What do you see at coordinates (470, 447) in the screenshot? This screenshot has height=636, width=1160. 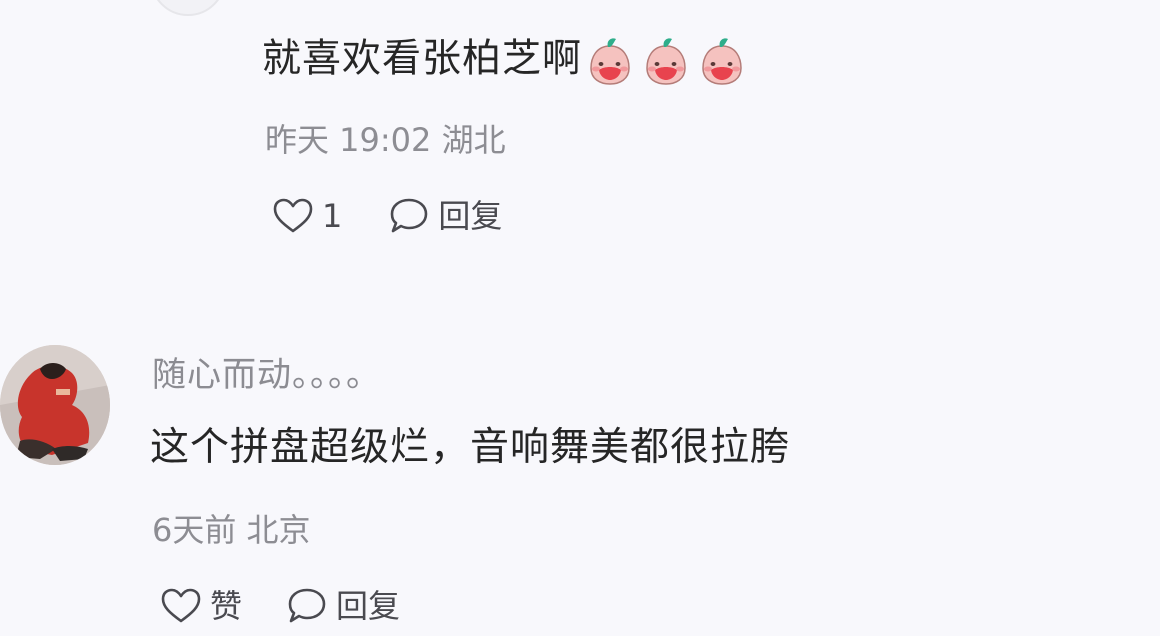 I see `comment-text: 这个拼盘超级烂，音响舞美都很拉胯` at bounding box center [470, 447].